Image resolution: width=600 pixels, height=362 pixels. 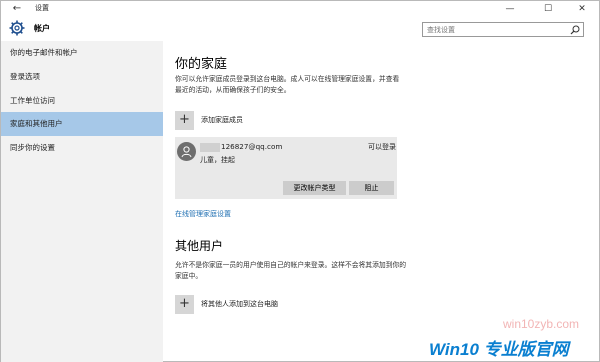 I want to click on other-users-heading: 其他用户, so click(x=199, y=246).